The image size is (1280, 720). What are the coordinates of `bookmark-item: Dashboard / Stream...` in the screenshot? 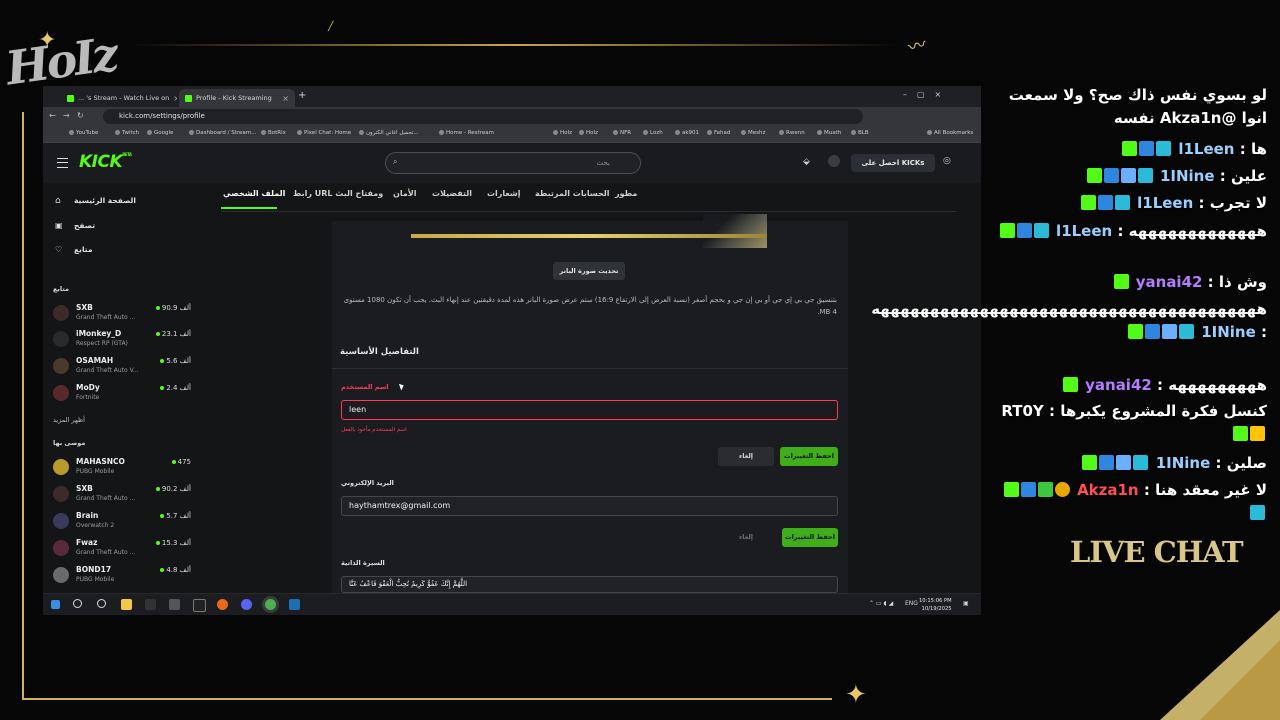 It's located at (222, 133).